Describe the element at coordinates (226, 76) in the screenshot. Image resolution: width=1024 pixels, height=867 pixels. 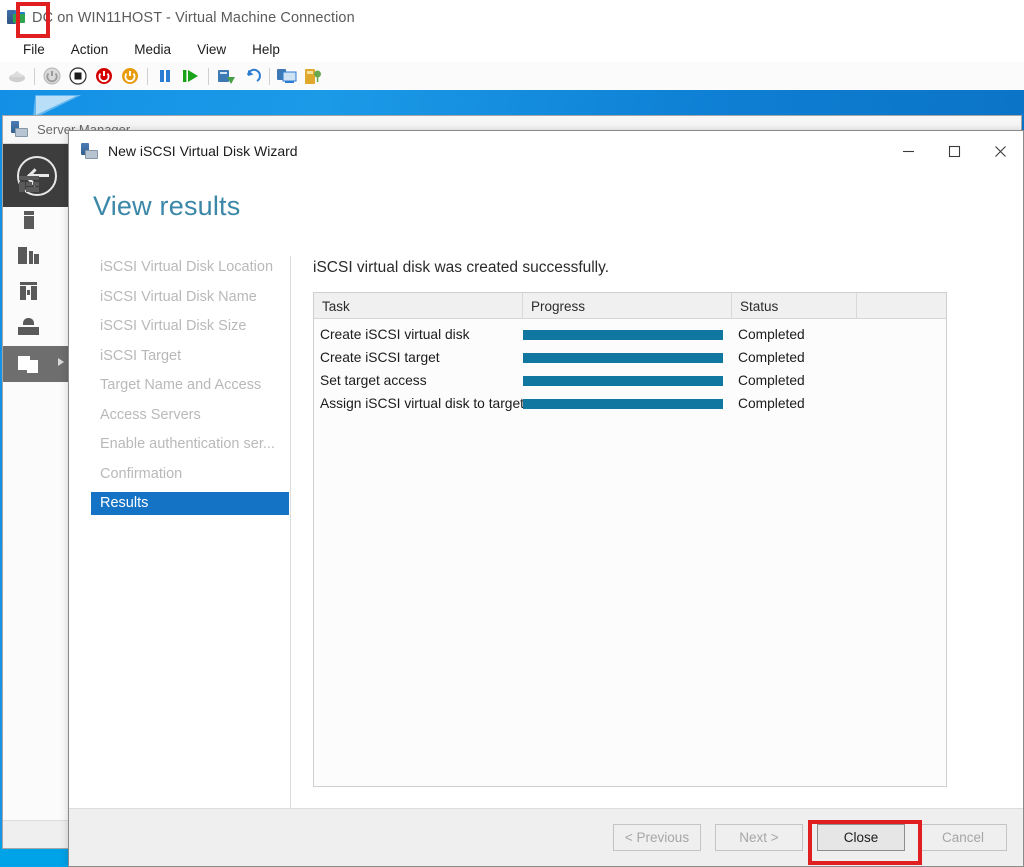
I see `checkpoint-icon` at that location.